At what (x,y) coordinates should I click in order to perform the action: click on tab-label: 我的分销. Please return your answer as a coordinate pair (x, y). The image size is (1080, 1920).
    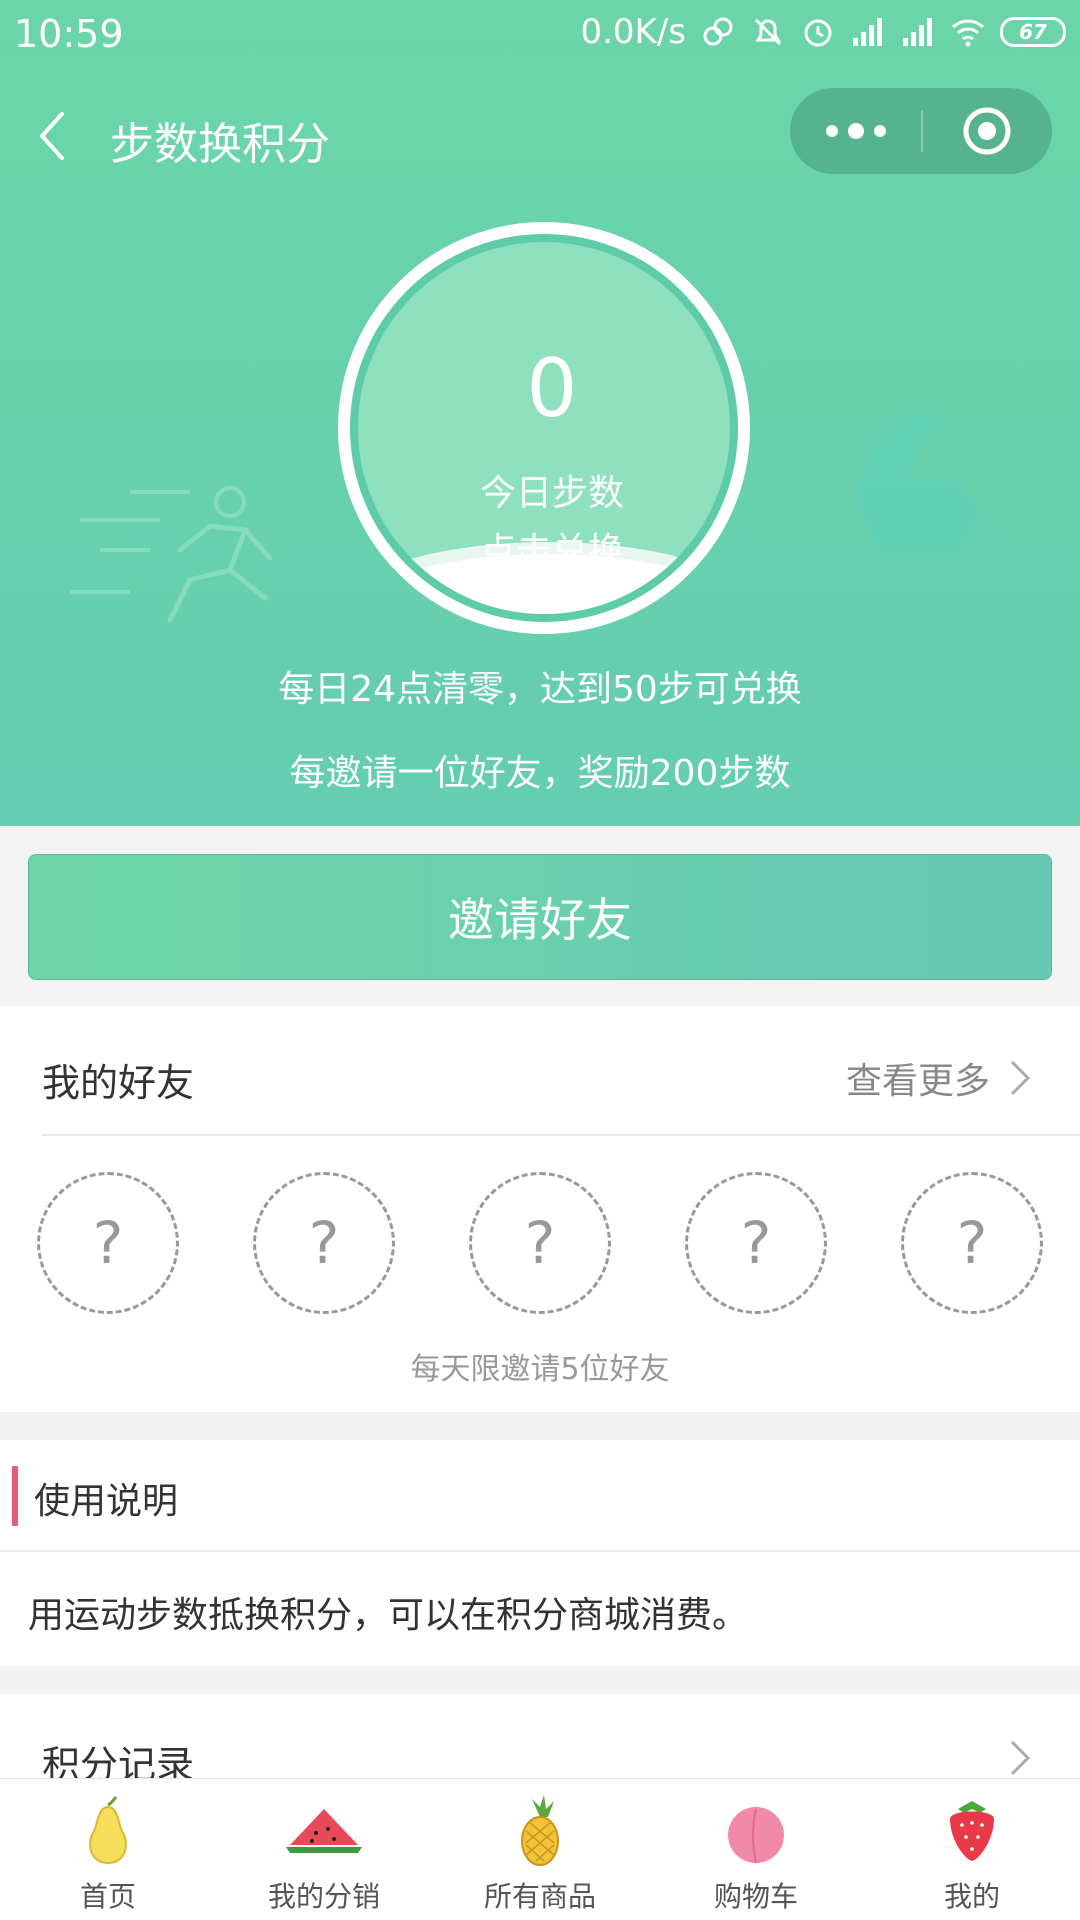
    Looking at the image, I should click on (323, 1896).